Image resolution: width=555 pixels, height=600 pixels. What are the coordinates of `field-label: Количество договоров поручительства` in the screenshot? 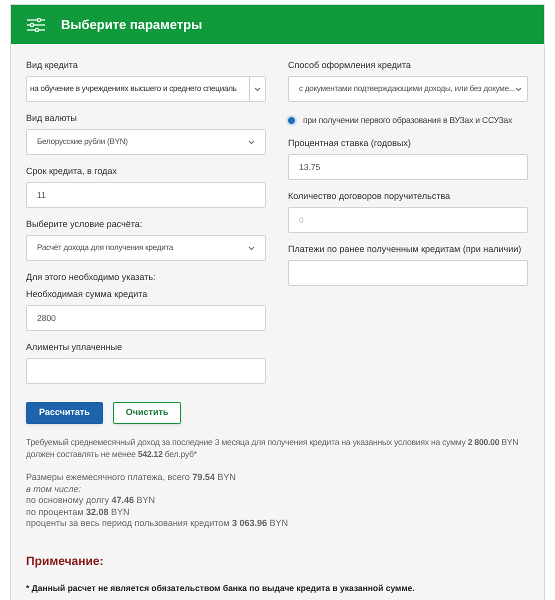 It's located at (370, 196).